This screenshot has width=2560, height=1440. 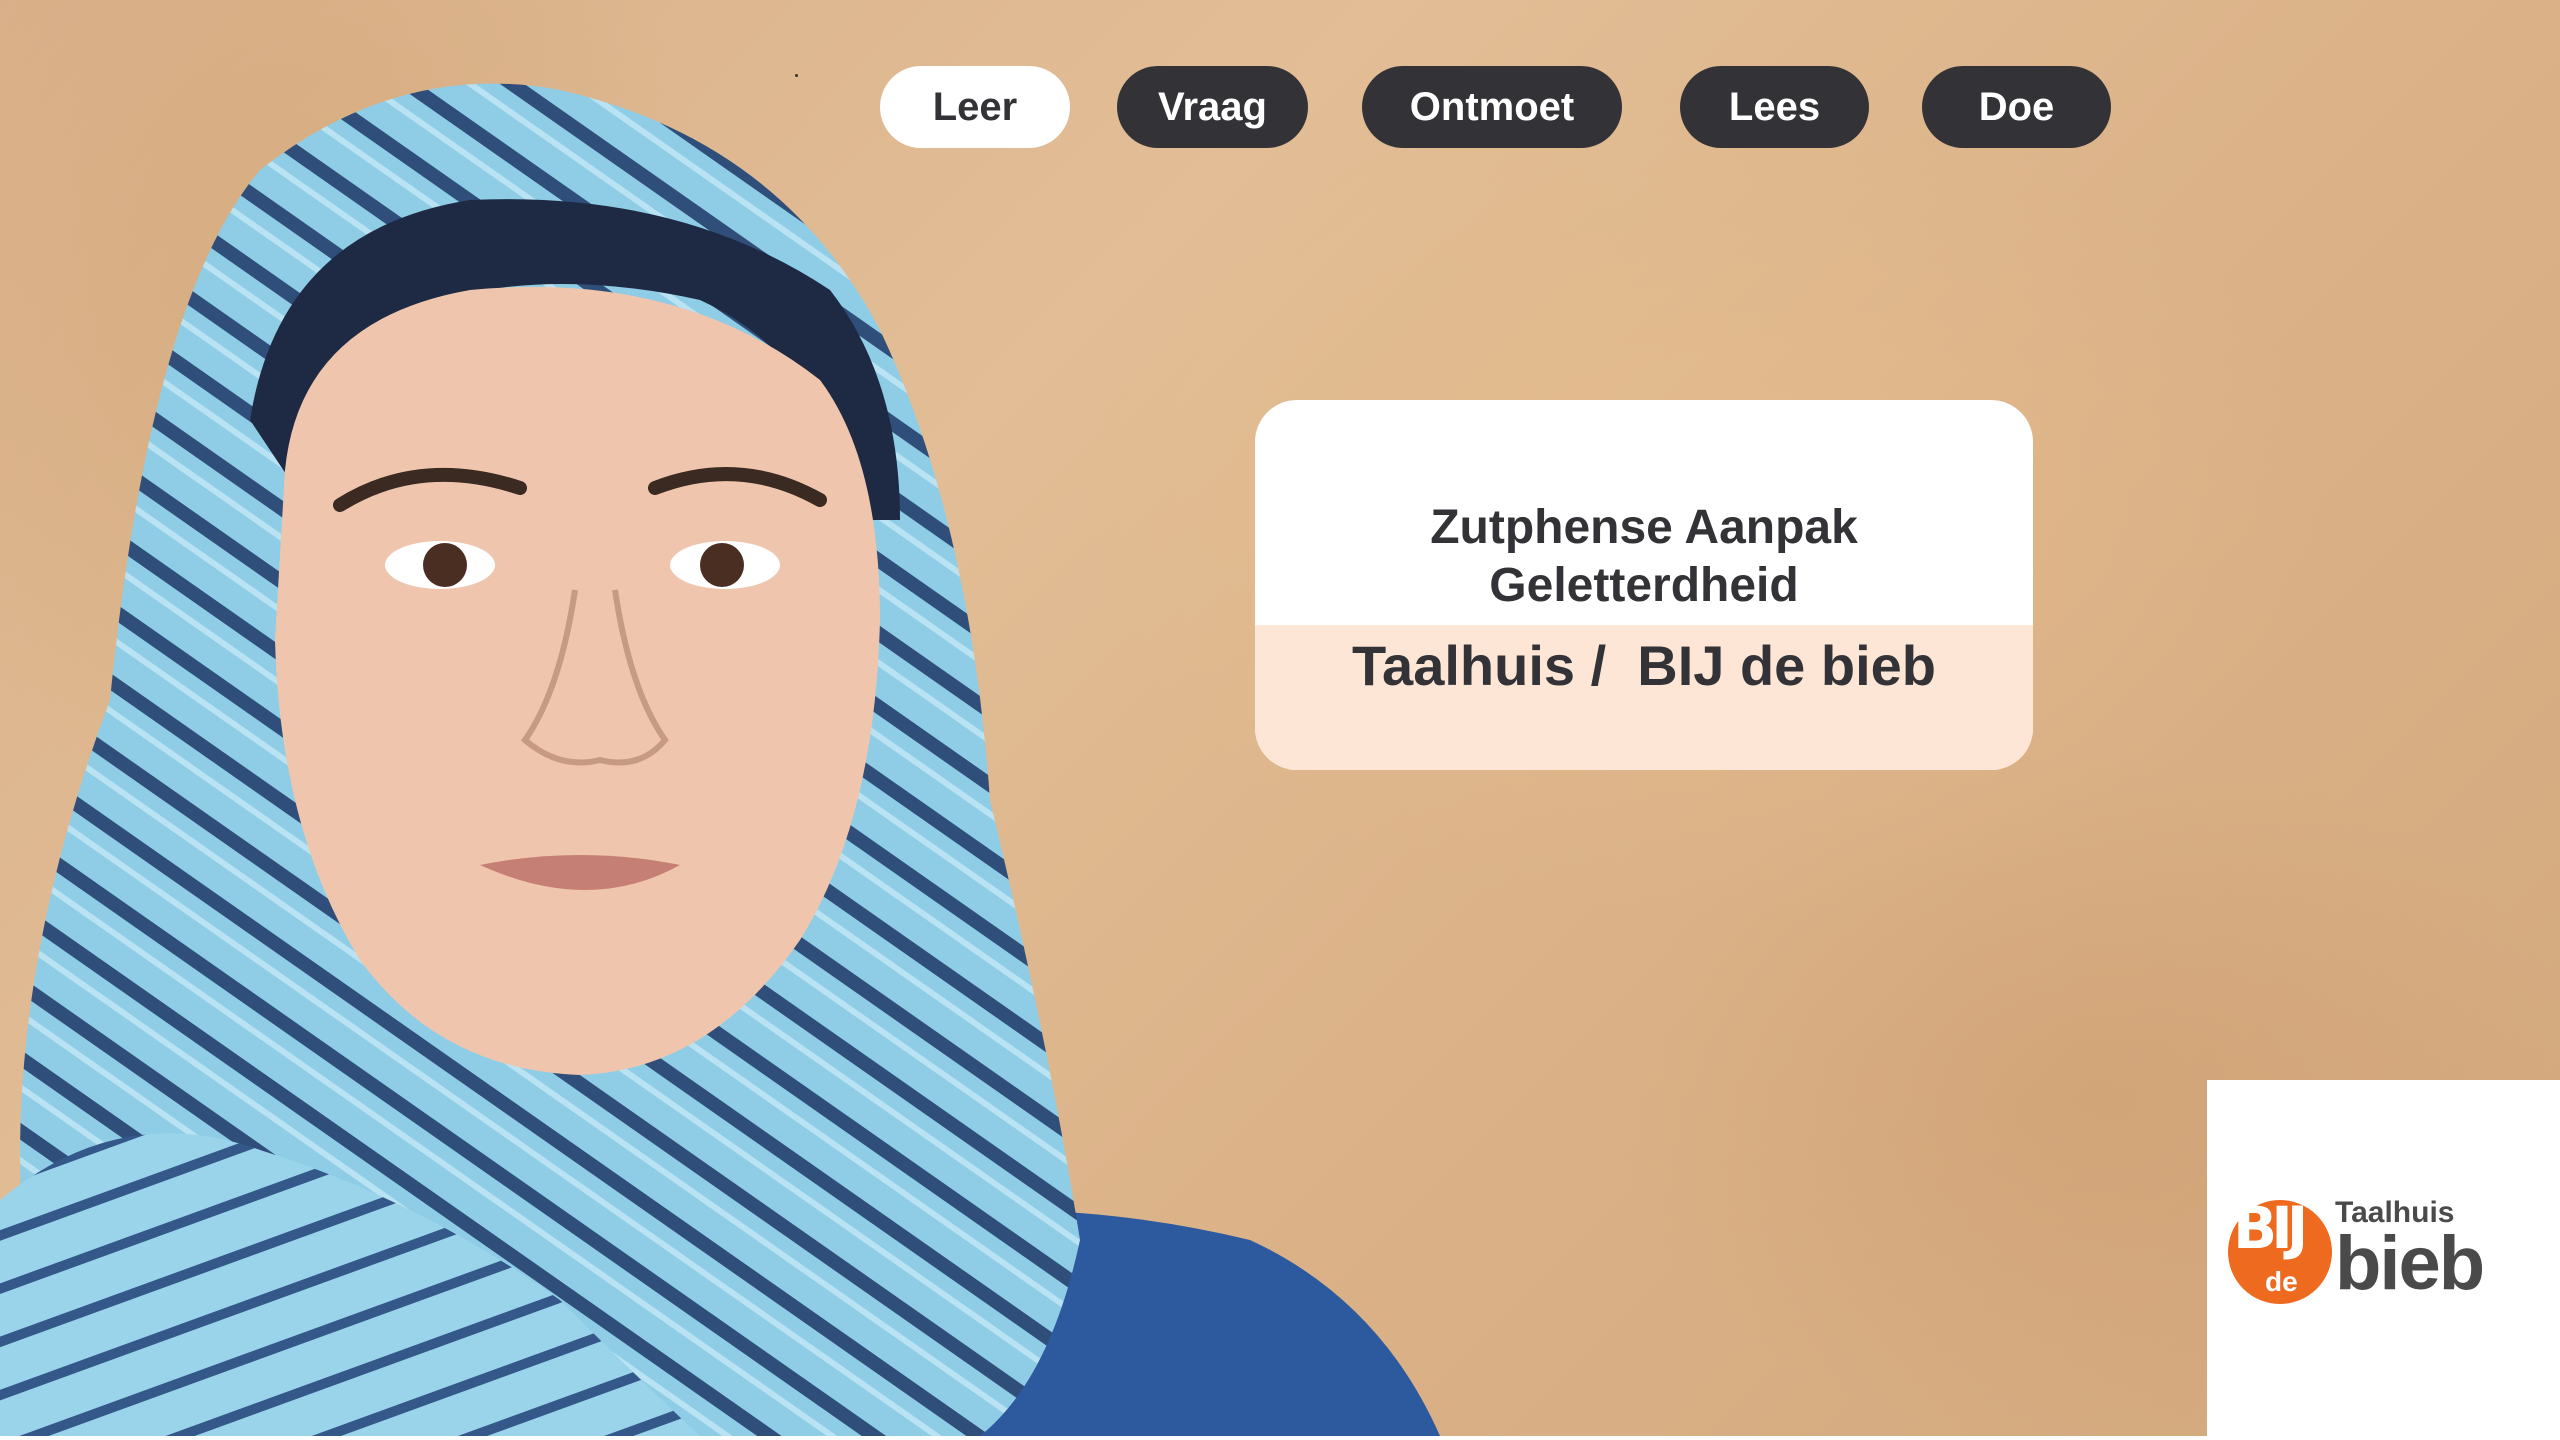 What do you see at coordinates (975, 107) in the screenshot?
I see `nav-pill-leer: Leer` at bounding box center [975, 107].